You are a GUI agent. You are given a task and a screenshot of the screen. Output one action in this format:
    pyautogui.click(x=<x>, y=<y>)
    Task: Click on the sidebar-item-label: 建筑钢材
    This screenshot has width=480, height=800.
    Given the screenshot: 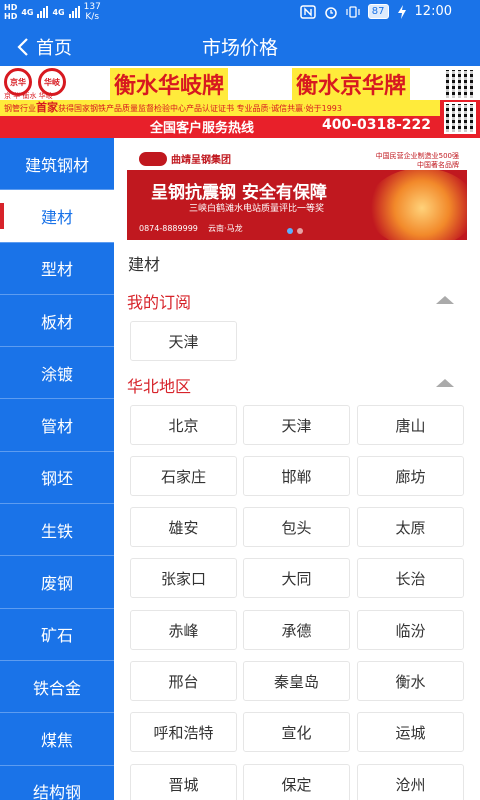 What is the action you would take?
    pyautogui.click(x=56, y=165)
    